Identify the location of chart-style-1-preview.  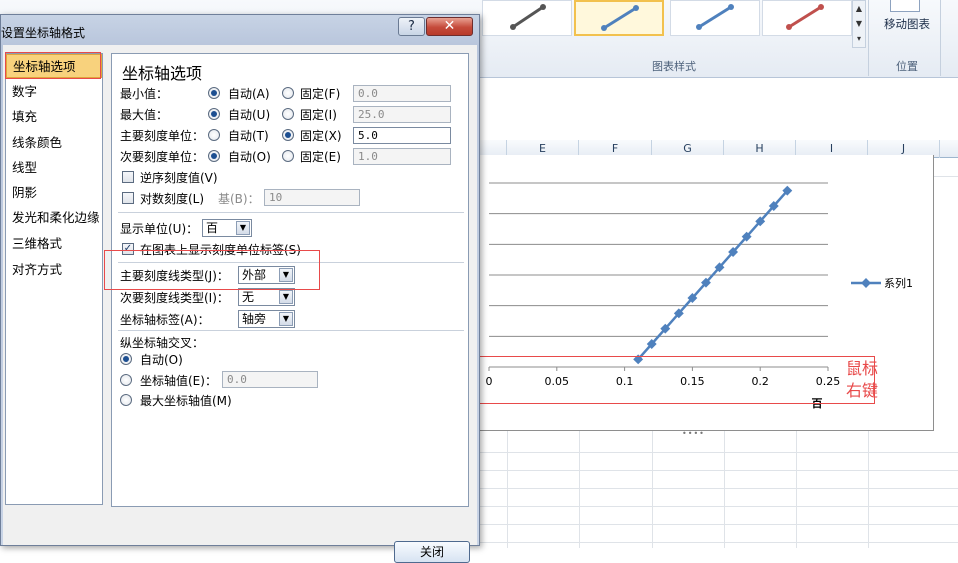
(528, 17).